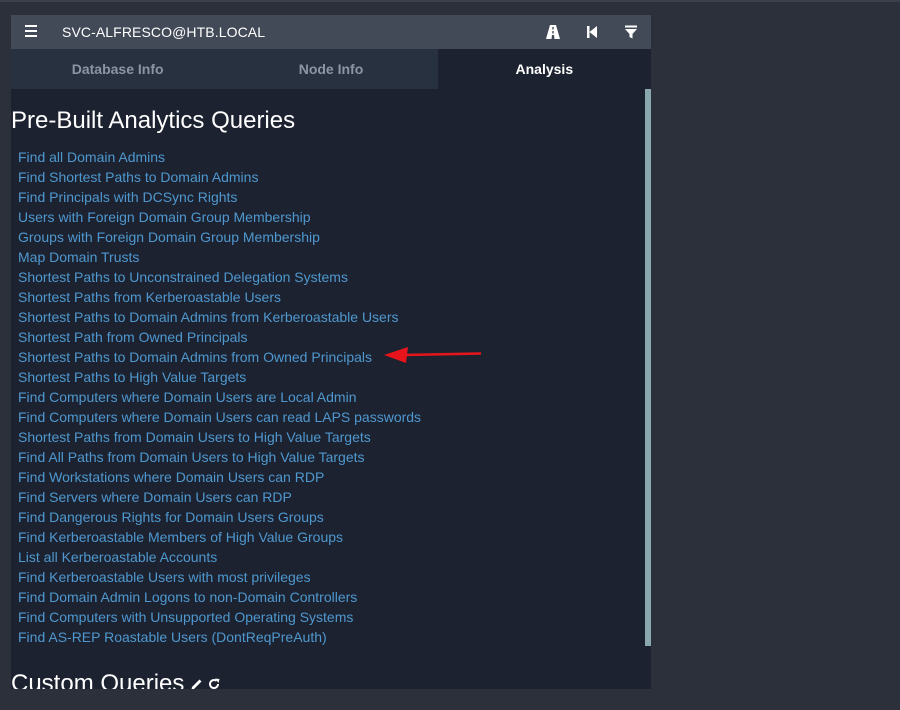 Image resolution: width=900 pixels, height=710 pixels. What do you see at coordinates (153, 120) in the screenshot?
I see `prebuilt-queries-heading: Pre-Built Analytics Queries` at bounding box center [153, 120].